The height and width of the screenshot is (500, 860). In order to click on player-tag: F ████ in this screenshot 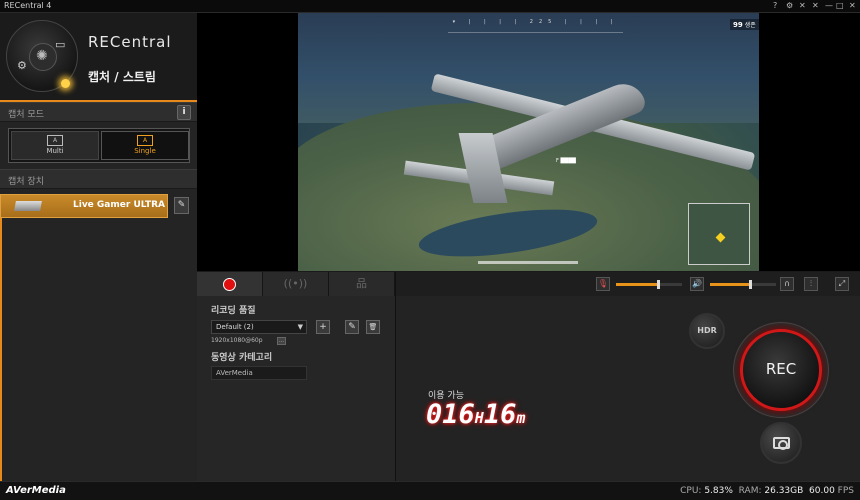, I will do `click(566, 161)`.